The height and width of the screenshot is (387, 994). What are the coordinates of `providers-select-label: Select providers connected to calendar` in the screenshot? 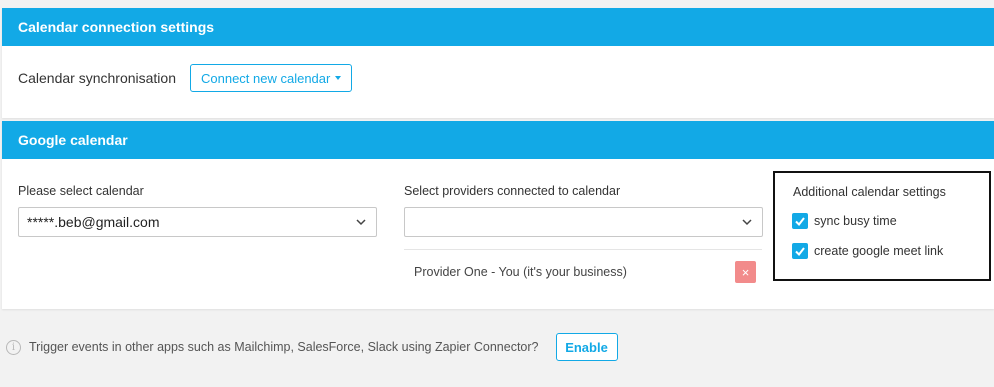 It's located at (512, 191).